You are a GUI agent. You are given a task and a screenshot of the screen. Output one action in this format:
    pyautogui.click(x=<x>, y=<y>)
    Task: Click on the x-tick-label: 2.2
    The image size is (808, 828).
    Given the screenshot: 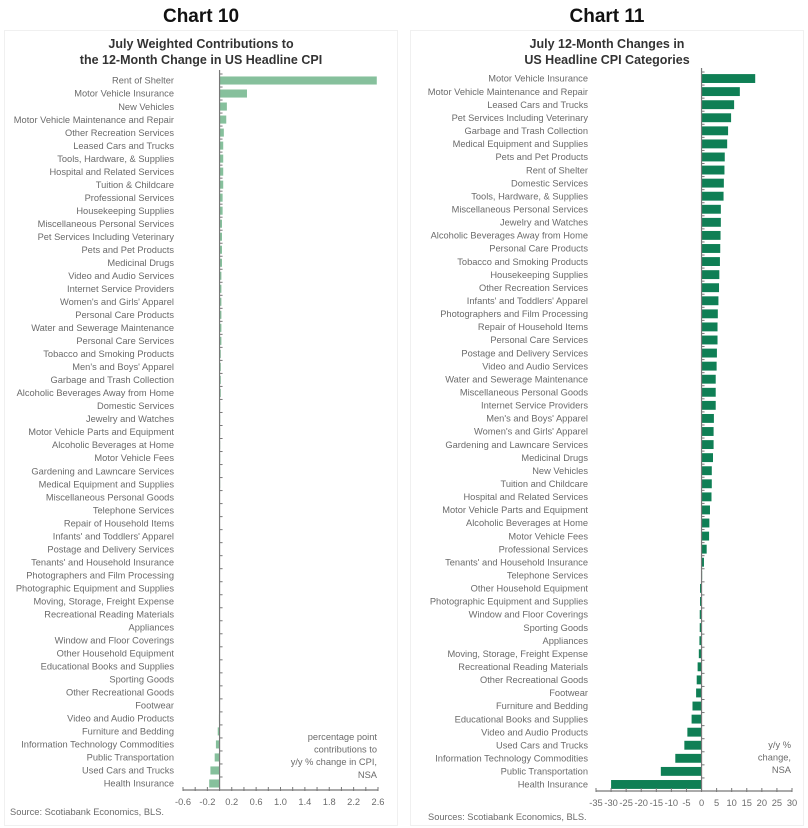 What is the action you would take?
    pyautogui.click(x=353, y=802)
    